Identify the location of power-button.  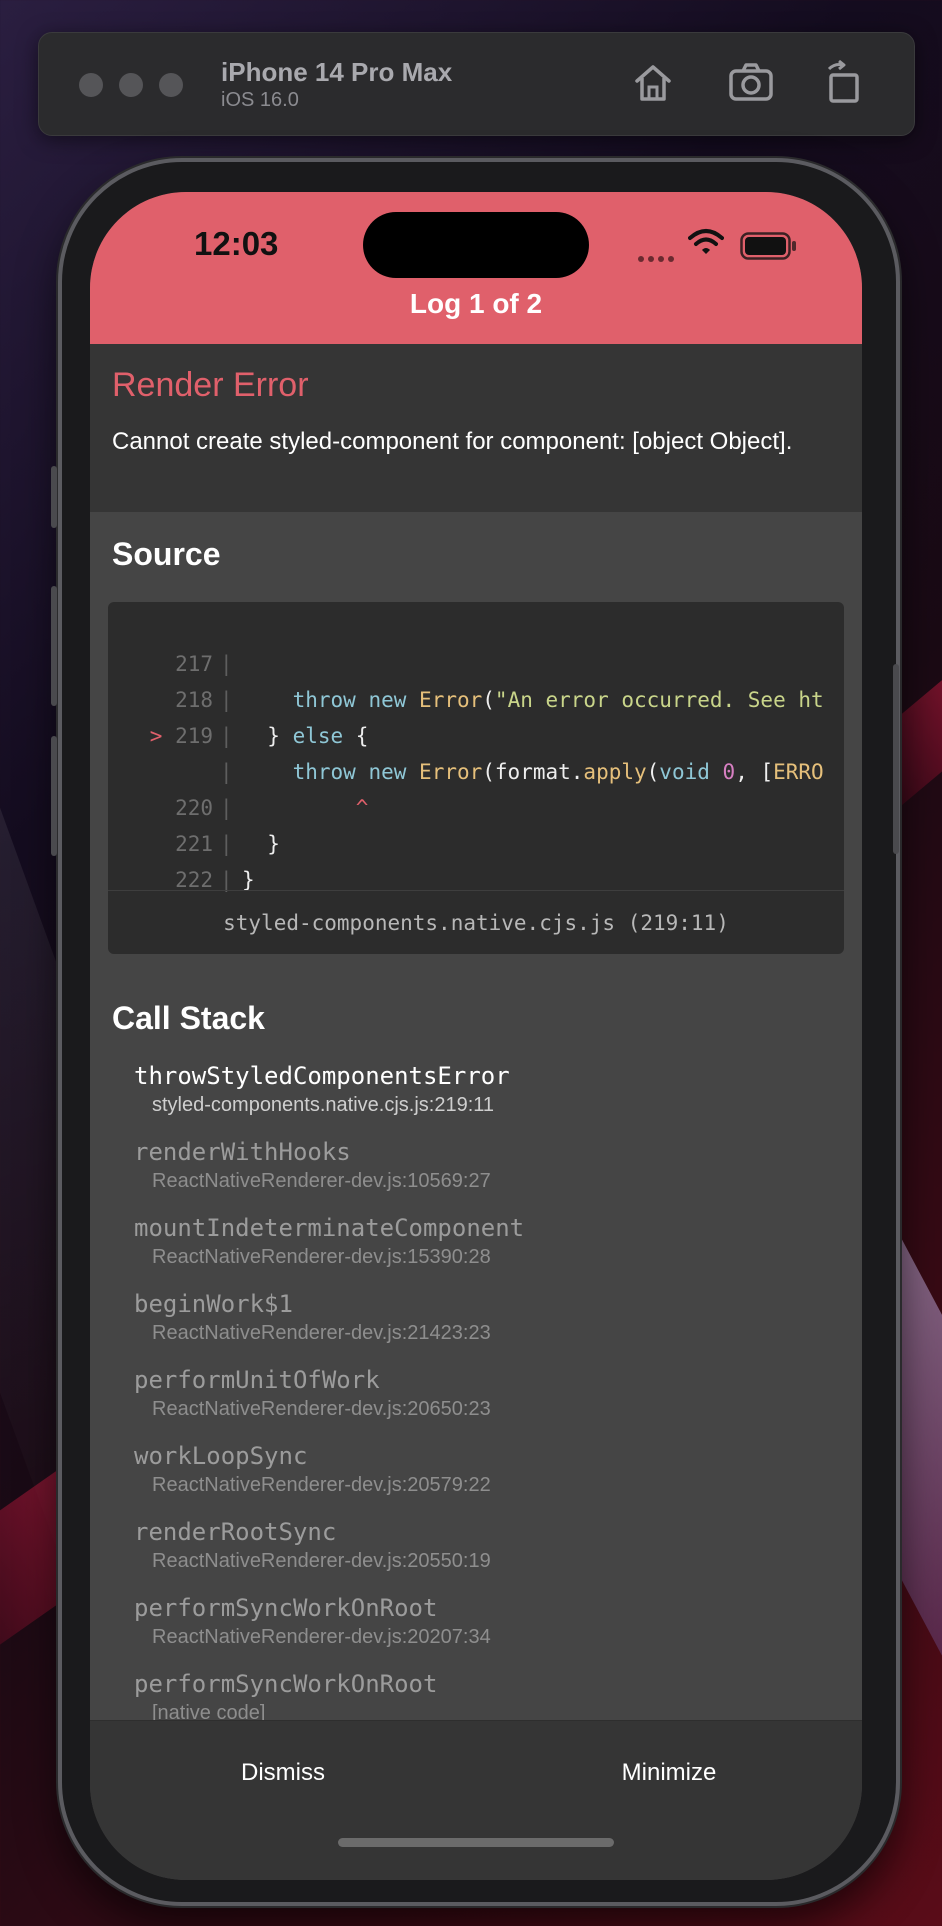
(896, 759).